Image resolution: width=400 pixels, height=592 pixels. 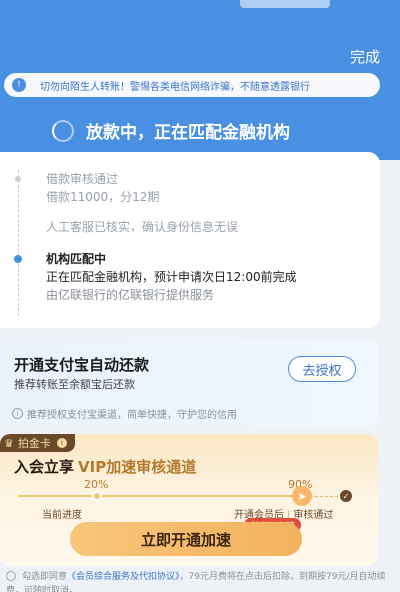 I want to click on fraud-warning-text: 切勿向陌生人转账！警惕各类电信网络诈骗，不随意透露银行, so click(x=175, y=87).